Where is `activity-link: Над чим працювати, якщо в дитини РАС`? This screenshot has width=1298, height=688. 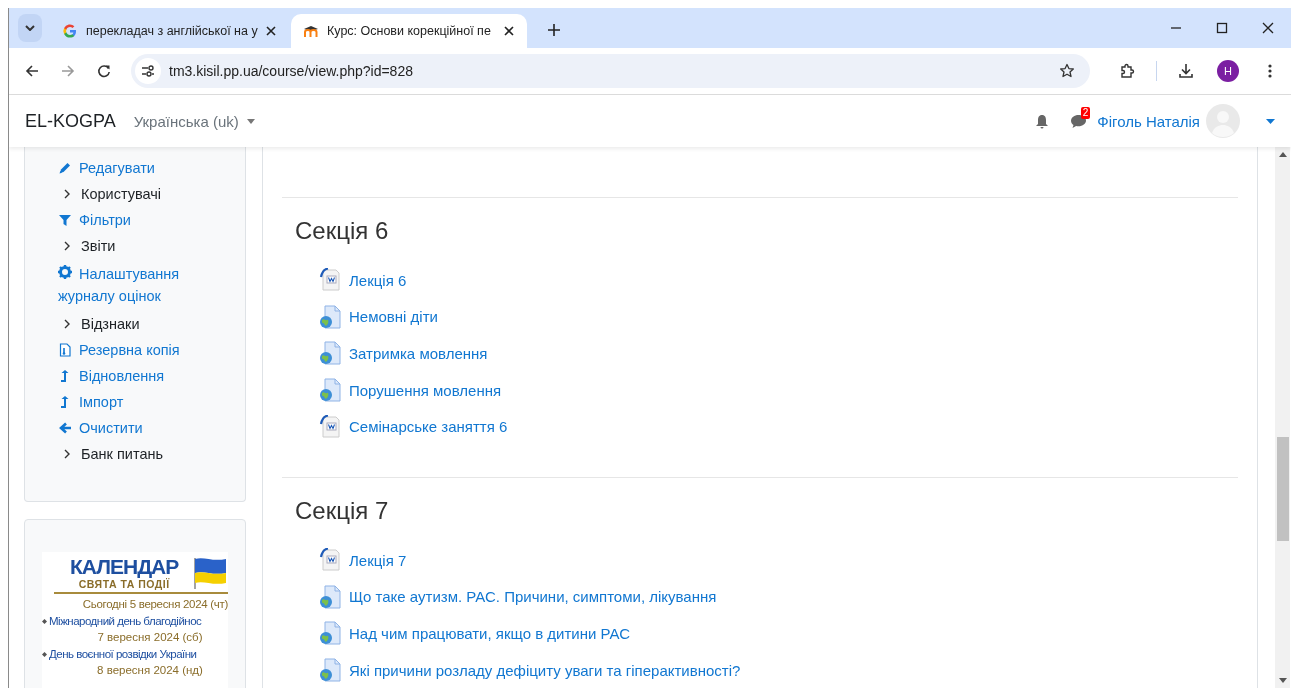 activity-link: Над чим працювати, якщо в дитини РАС is located at coordinates (475, 633).